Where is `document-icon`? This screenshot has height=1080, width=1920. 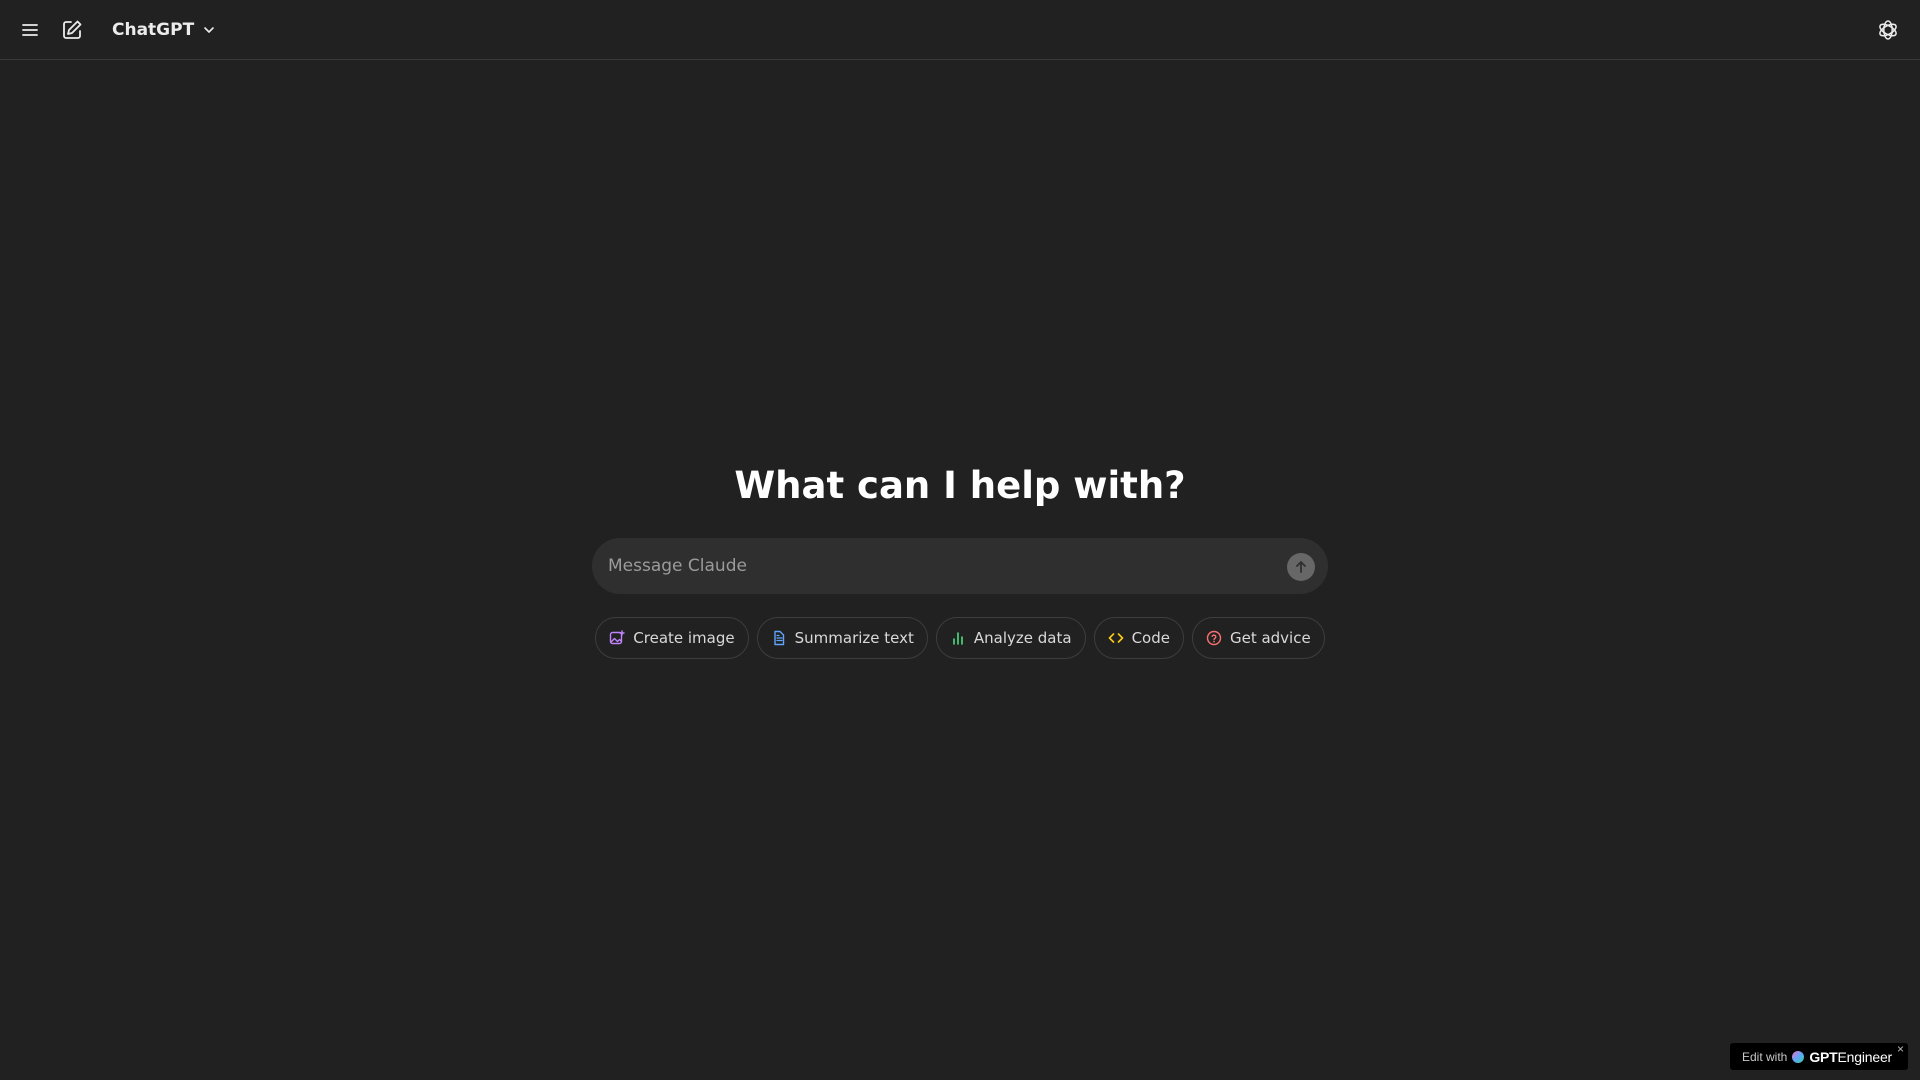 document-icon is located at coordinates (778, 638).